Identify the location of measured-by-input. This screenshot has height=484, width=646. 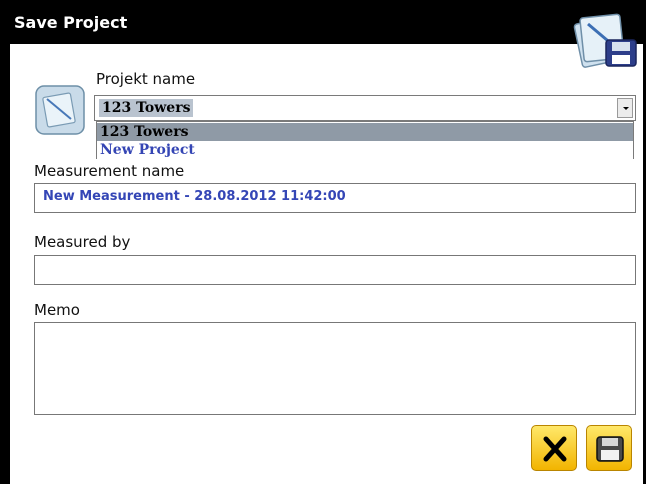
(335, 270).